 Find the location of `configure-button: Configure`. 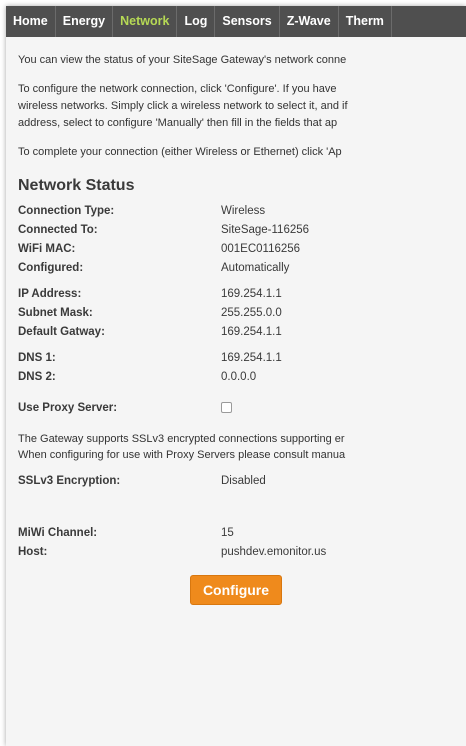

configure-button: Configure is located at coordinates (236, 590).